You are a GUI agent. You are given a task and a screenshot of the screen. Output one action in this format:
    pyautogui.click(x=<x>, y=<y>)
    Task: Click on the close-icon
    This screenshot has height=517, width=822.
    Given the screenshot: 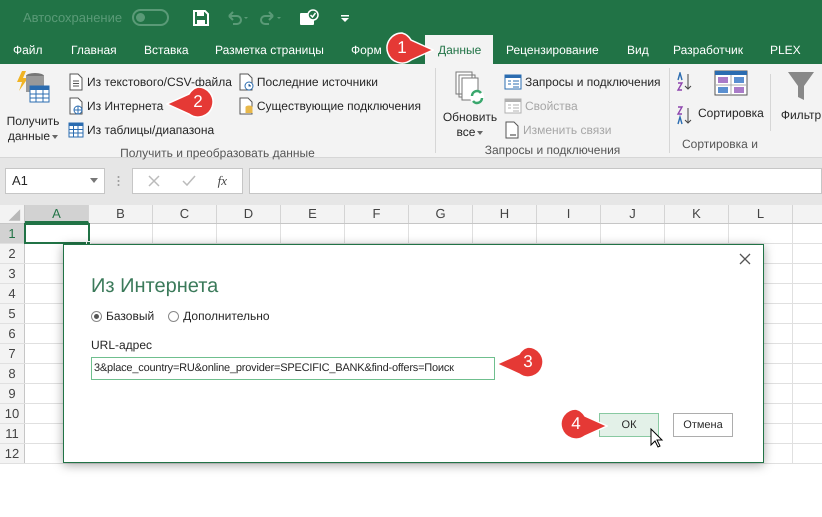 What is the action you would take?
    pyautogui.click(x=745, y=259)
    